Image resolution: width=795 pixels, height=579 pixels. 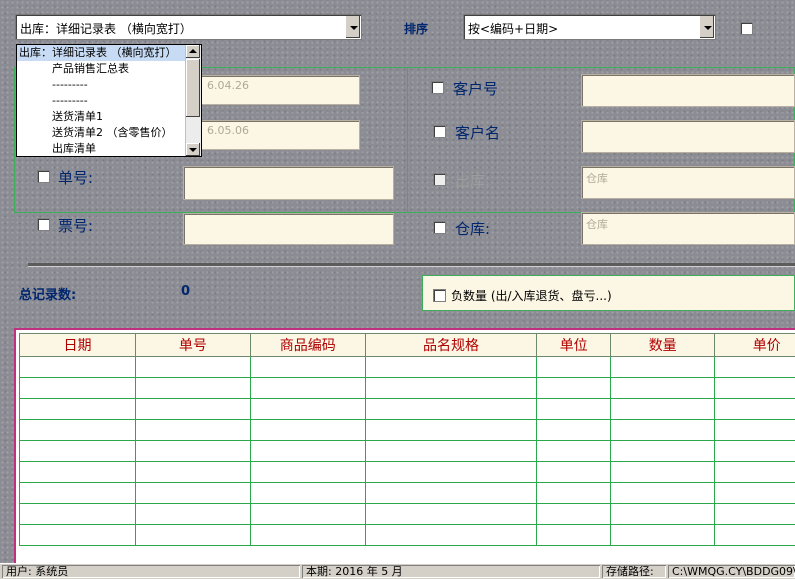 I want to click on dropdown-item: 送货清单1, so click(x=101, y=117).